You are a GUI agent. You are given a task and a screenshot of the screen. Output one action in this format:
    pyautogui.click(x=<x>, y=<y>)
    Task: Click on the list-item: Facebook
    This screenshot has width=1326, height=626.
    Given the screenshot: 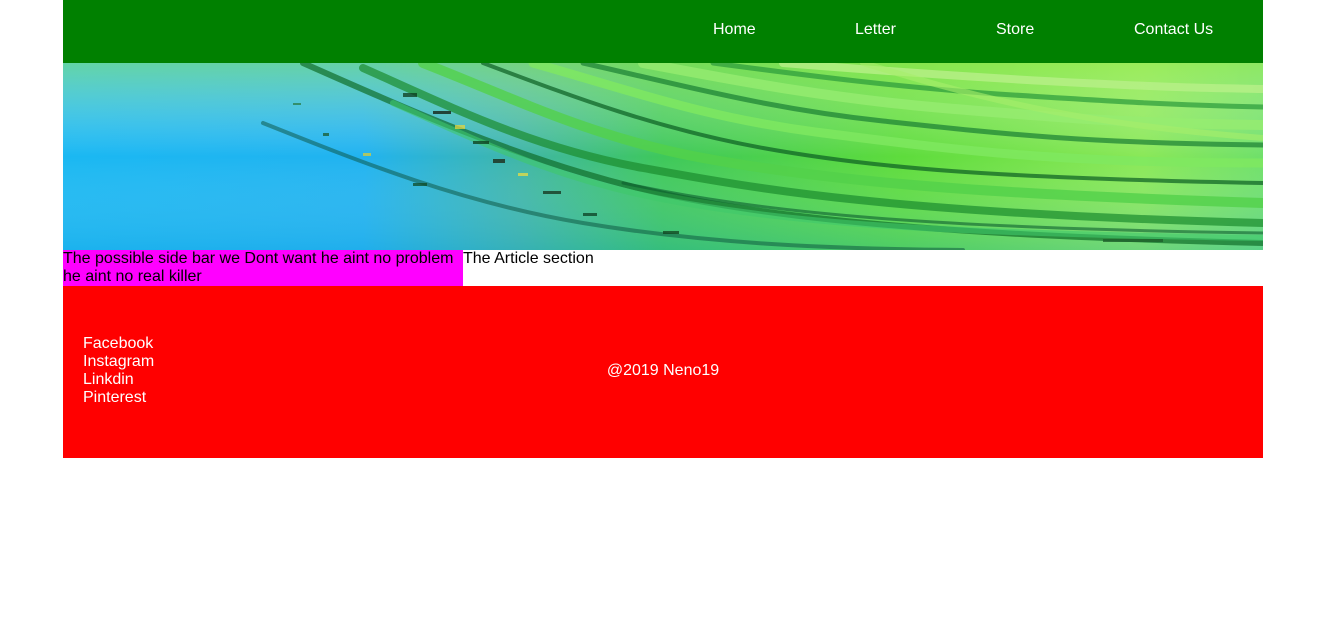 What is the action you would take?
    pyautogui.click(x=118, y=344)
    